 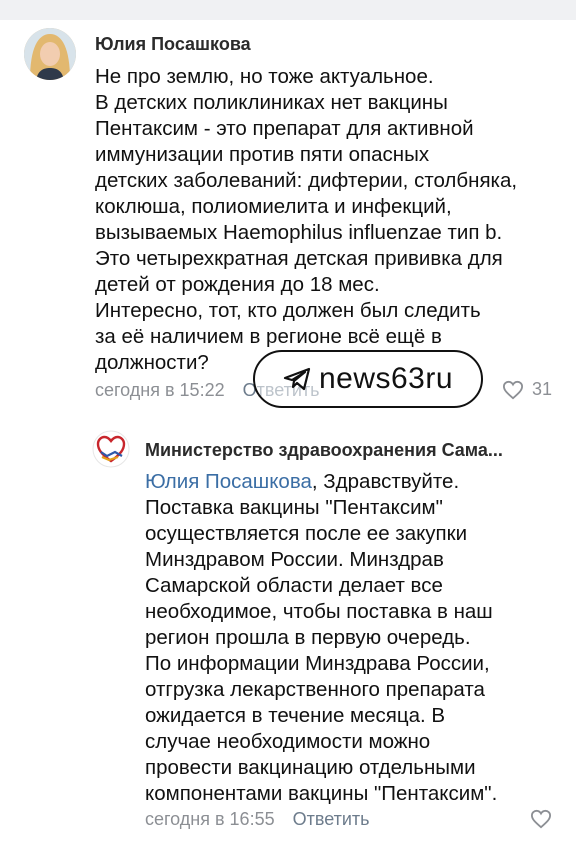 I want to click on telegram-icon, so click(x=297, y=379).